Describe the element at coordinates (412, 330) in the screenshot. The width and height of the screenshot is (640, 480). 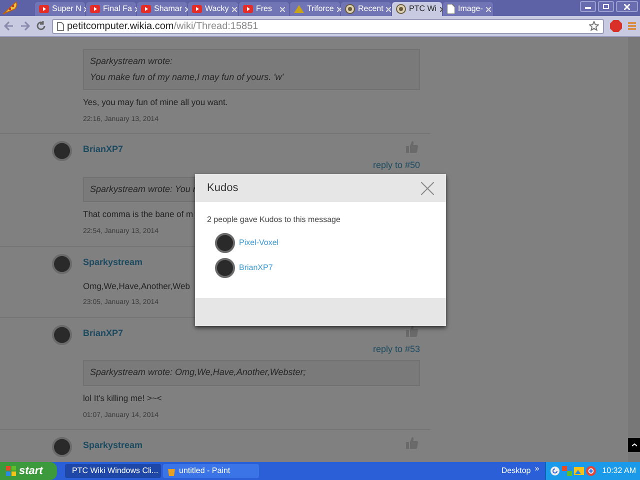
I see `thumbs-up-icon` at that location.